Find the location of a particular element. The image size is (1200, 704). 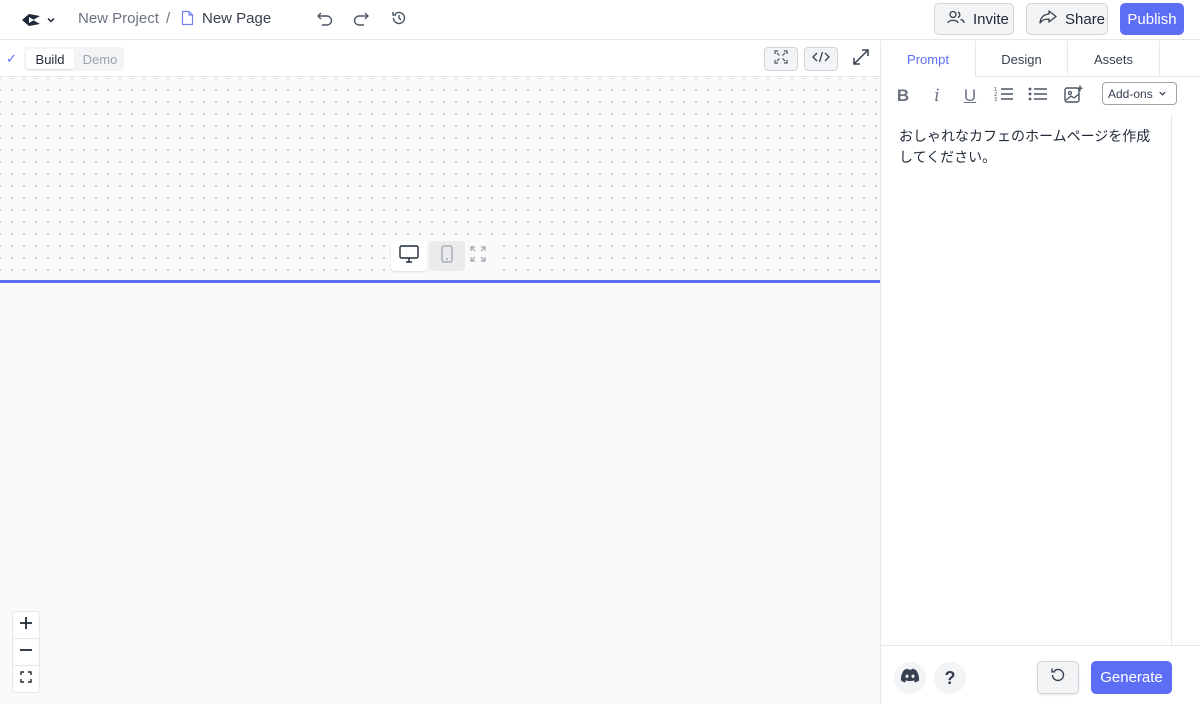

addons-dropdown: Add-ons is located at coordinates (1139, 93).